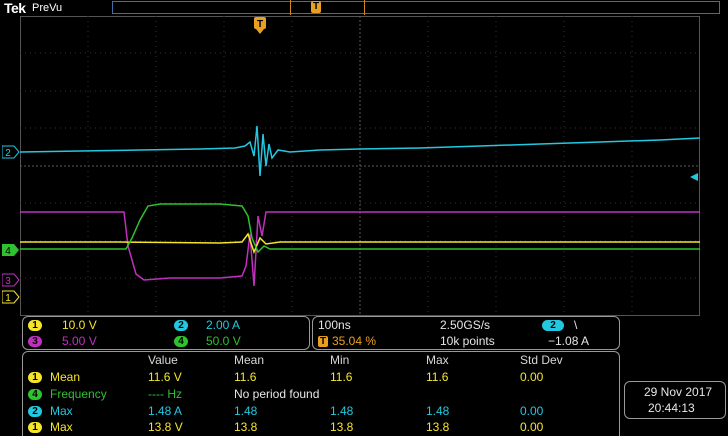 The height and width of the screenshot is (436, 728). I want to click on meas-row-3-max: 1.48, so click(438, 411).